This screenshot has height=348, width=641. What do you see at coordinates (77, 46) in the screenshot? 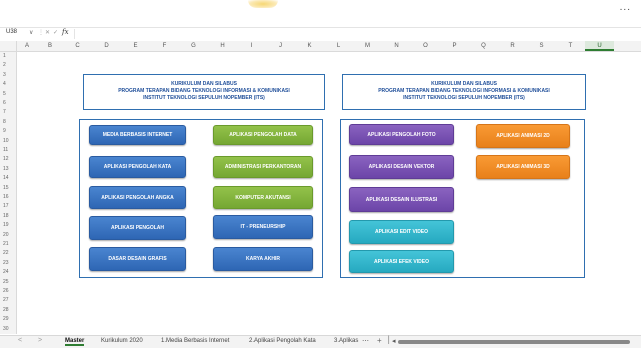
I see `column-header-c: C` at bounding box center [77, 46].